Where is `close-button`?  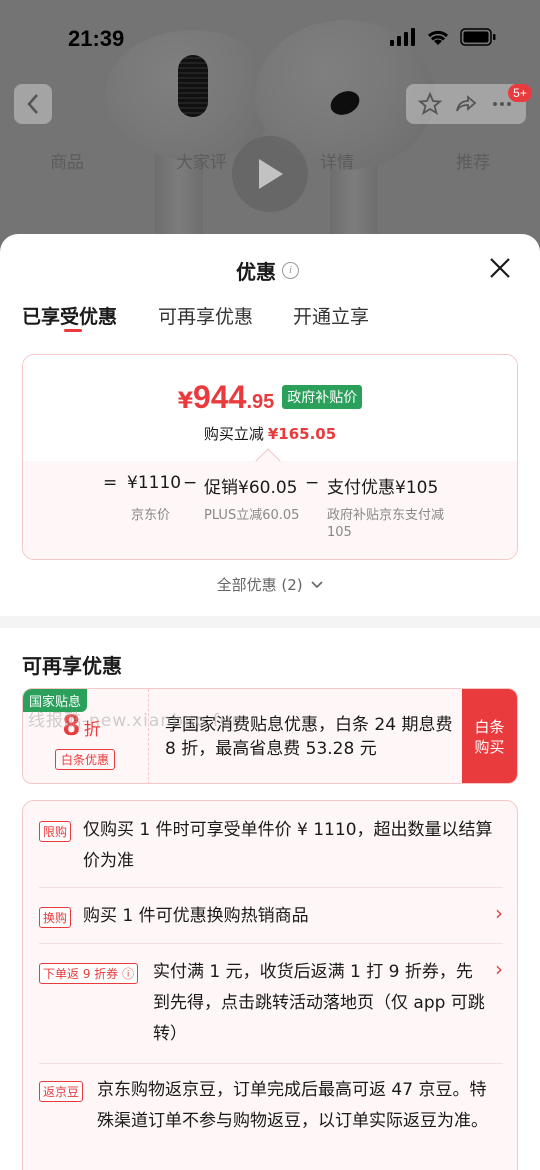 close-button is located at coordinates (500, 268).